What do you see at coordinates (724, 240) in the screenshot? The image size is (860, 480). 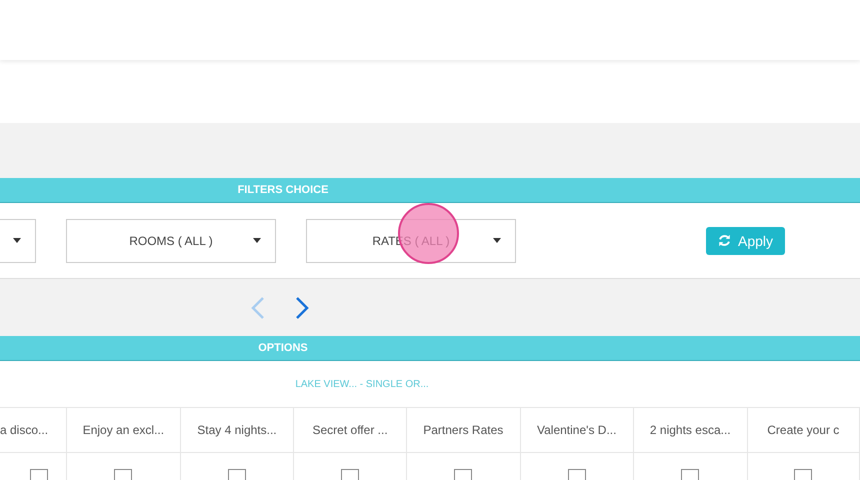 I see `refresh-icon` at bounding box center [724, 240].